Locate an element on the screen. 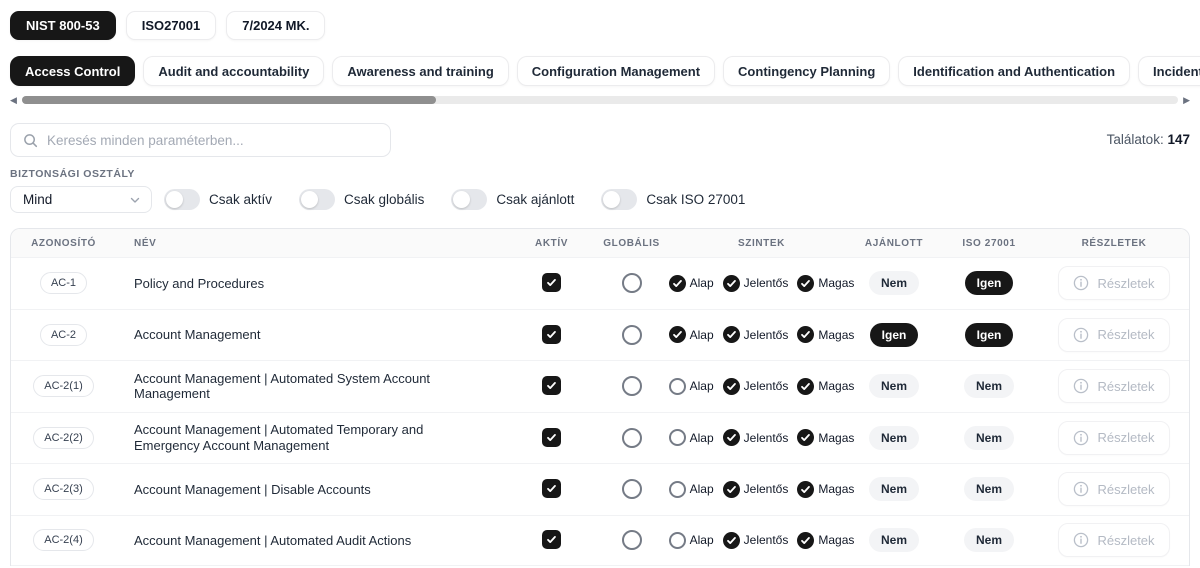 The height and width of the screenshot is (568, 1200). control-id-badge: AC-2(1) is located at coordinates (63, 386).